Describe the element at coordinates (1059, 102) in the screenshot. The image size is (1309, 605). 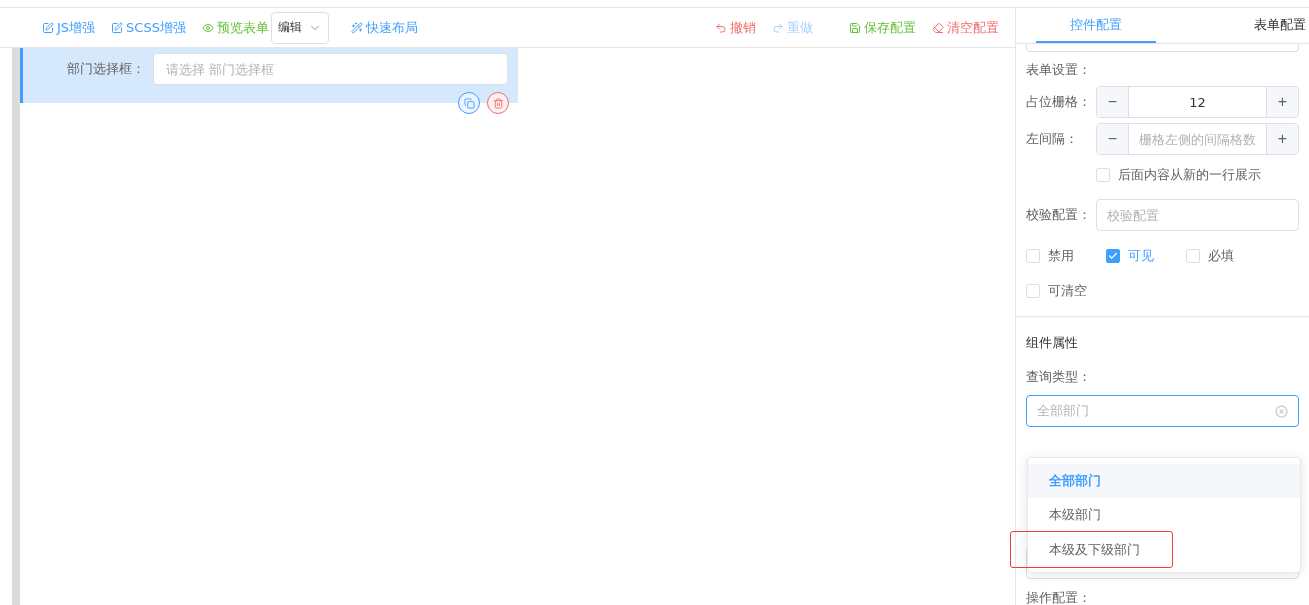
I see `field-label: 占位栅格：` at that location.